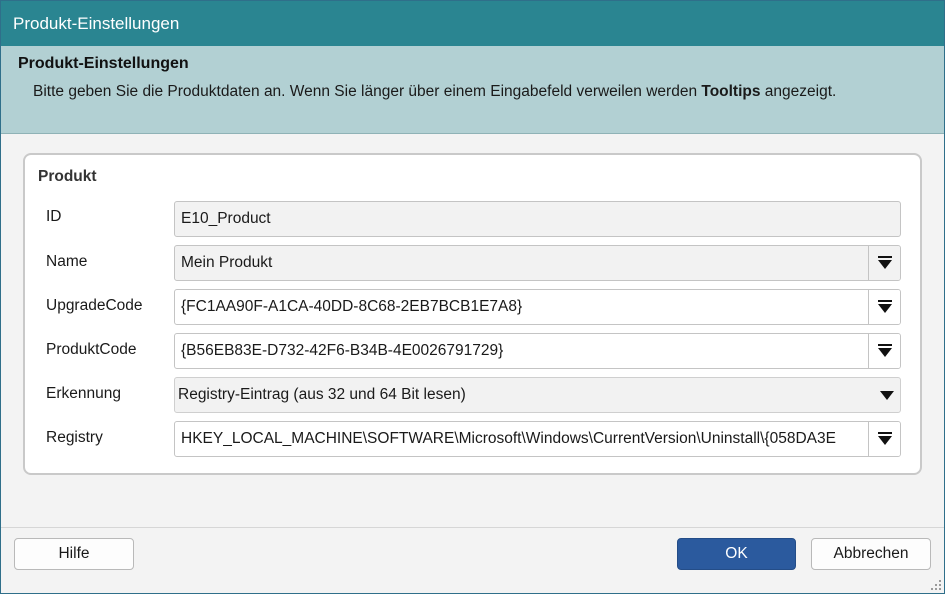  I want to click on produkt-code-dropdown-button, so click(884, 351).